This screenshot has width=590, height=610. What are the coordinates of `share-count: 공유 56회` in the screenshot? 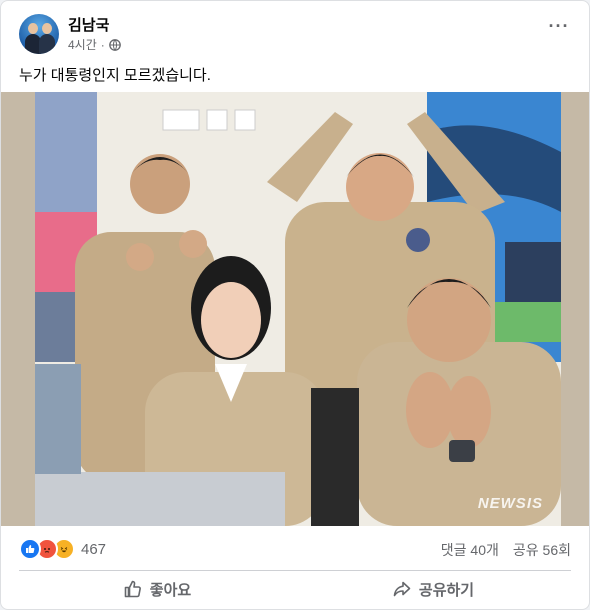 It's located at (542, 550).